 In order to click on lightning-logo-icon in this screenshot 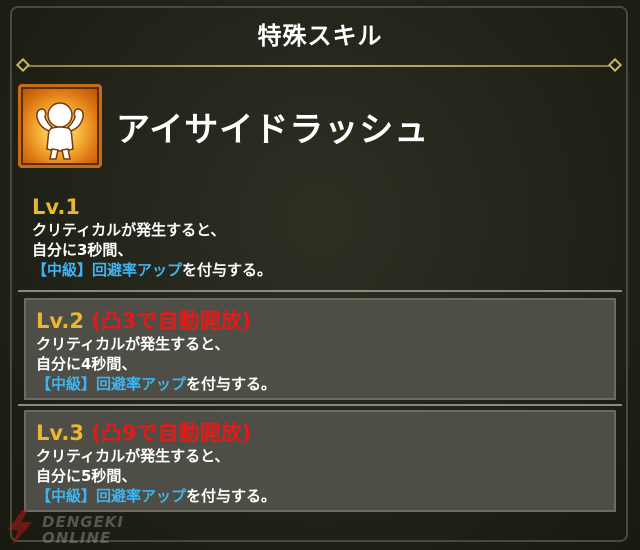, I will do `click(20, 528)`.